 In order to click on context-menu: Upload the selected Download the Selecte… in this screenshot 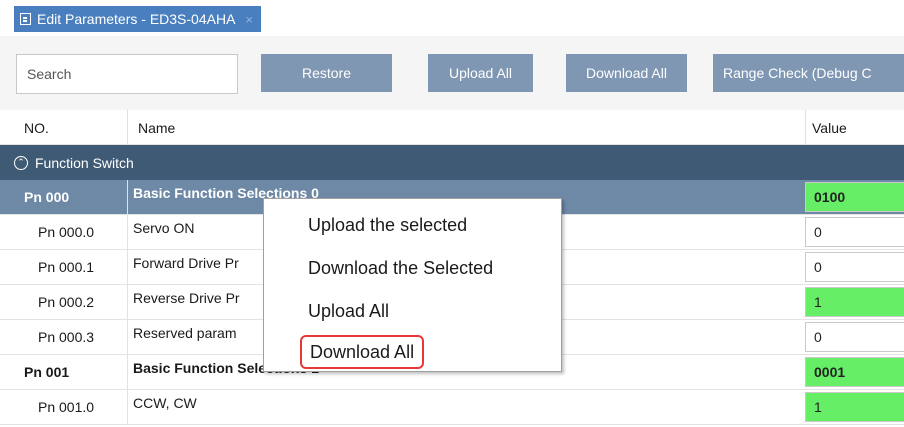, I will do `click(412, 285)`.